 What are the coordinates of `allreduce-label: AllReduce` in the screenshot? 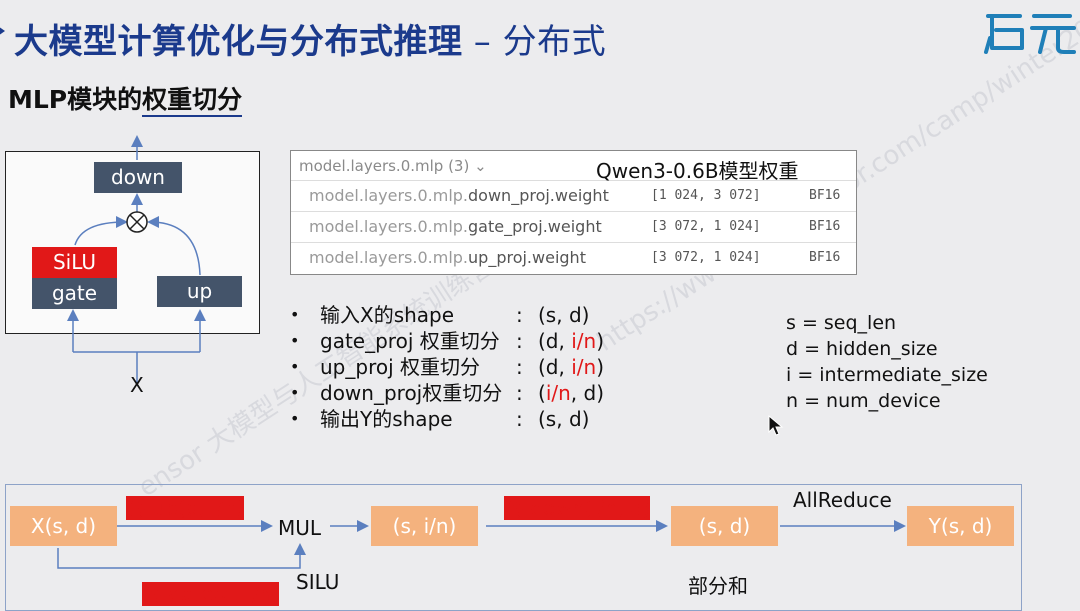 It's located at (842, 500).